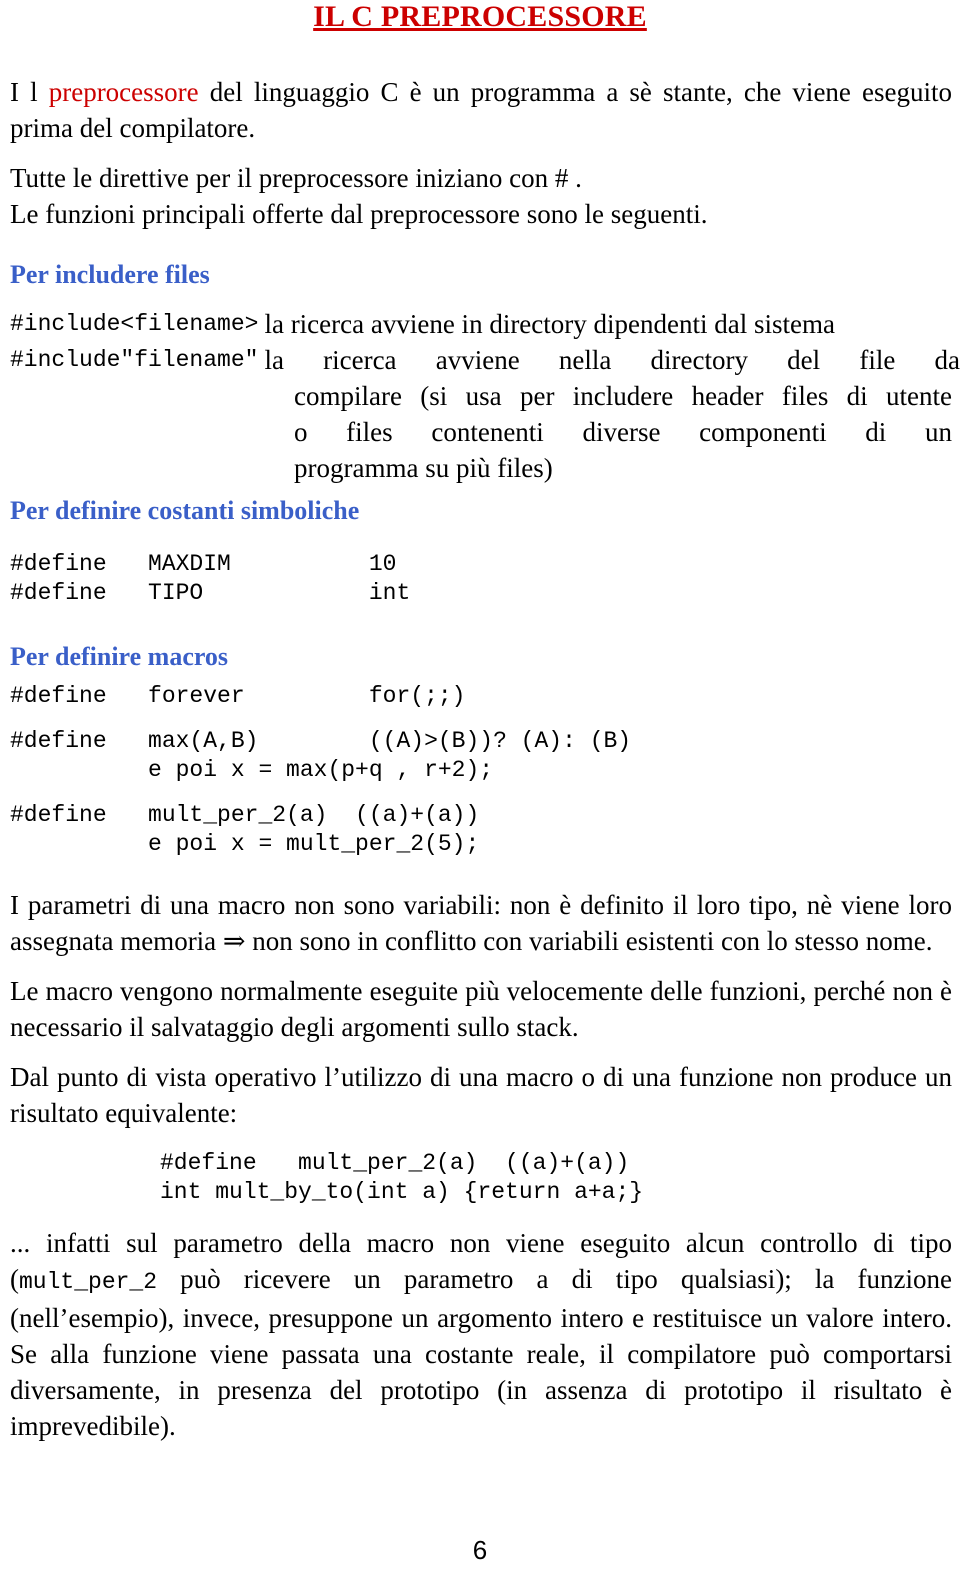  What do you see at coordinates (480, 16) in the screenshot?
I see `page-title: IL C PREPROCESSORE` at bounding box center [480, 16].